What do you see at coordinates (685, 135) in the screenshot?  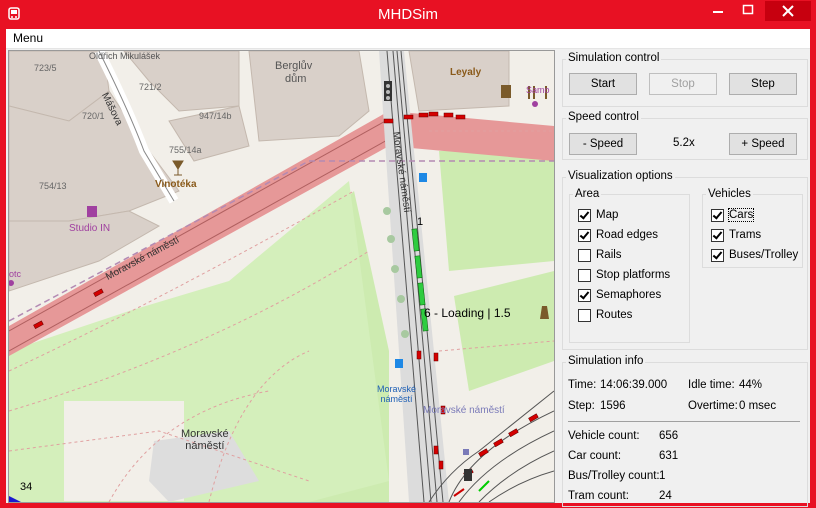 I see `speed-control-group: Speed control - Speed 5.2x + Speed` at bounding box center [685, 135].